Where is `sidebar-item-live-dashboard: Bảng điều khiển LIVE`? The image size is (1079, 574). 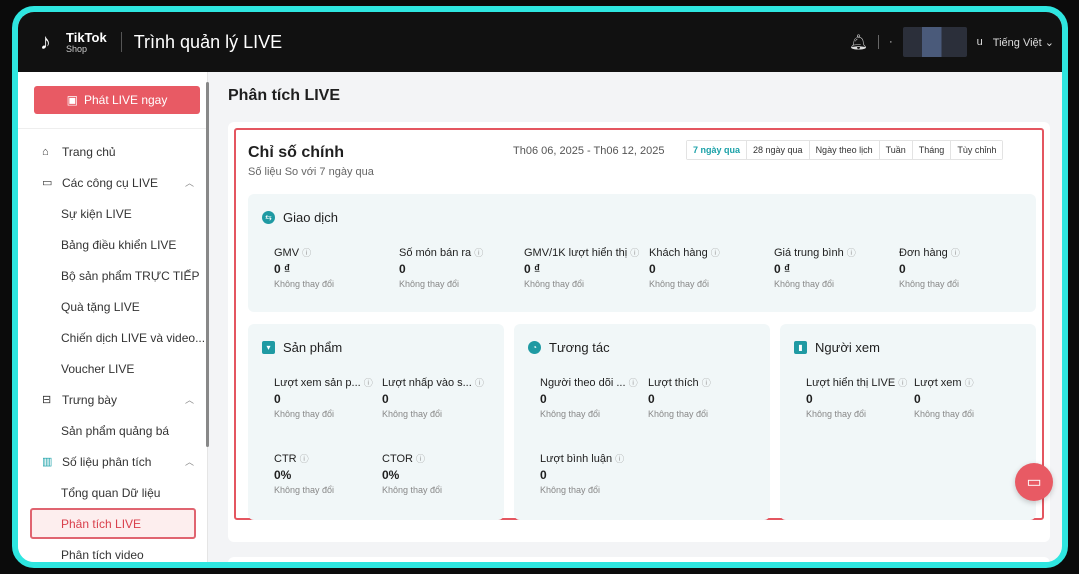 sidebar-item-live-dashboard: Bảng điều khiển LIVE is located at coordinates (113, 244).